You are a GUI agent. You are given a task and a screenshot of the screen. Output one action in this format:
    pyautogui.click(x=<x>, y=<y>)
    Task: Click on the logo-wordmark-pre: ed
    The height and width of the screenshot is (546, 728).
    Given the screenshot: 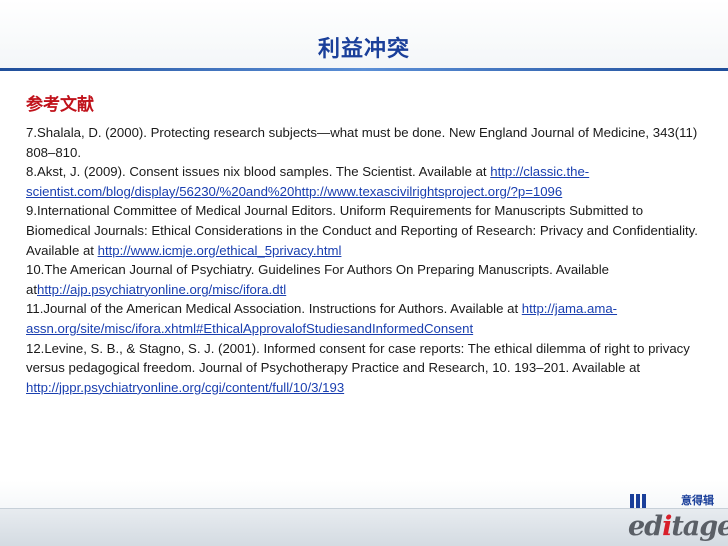 What is the action you would take?
    pyautogui.click(x=645, y=526)
    